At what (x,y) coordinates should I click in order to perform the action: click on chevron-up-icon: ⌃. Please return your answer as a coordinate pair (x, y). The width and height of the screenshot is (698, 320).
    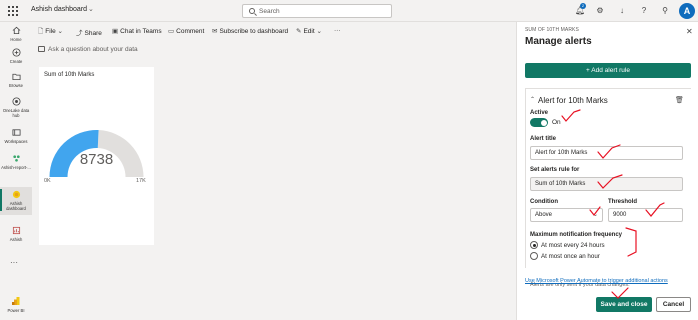
    Looking at the image, I should click on (532, 99).